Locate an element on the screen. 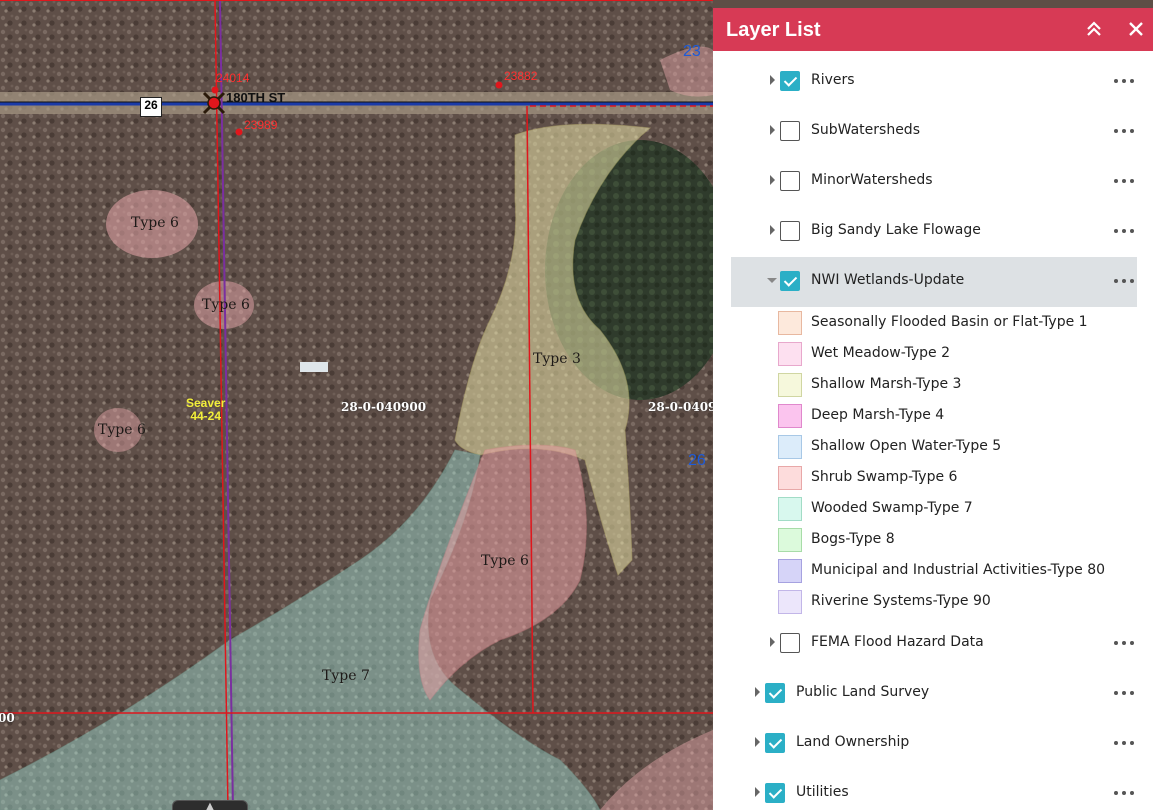  layer-row-nwi-wetlands: NWI Wetlands-Update is located at coordinates (934, 282).